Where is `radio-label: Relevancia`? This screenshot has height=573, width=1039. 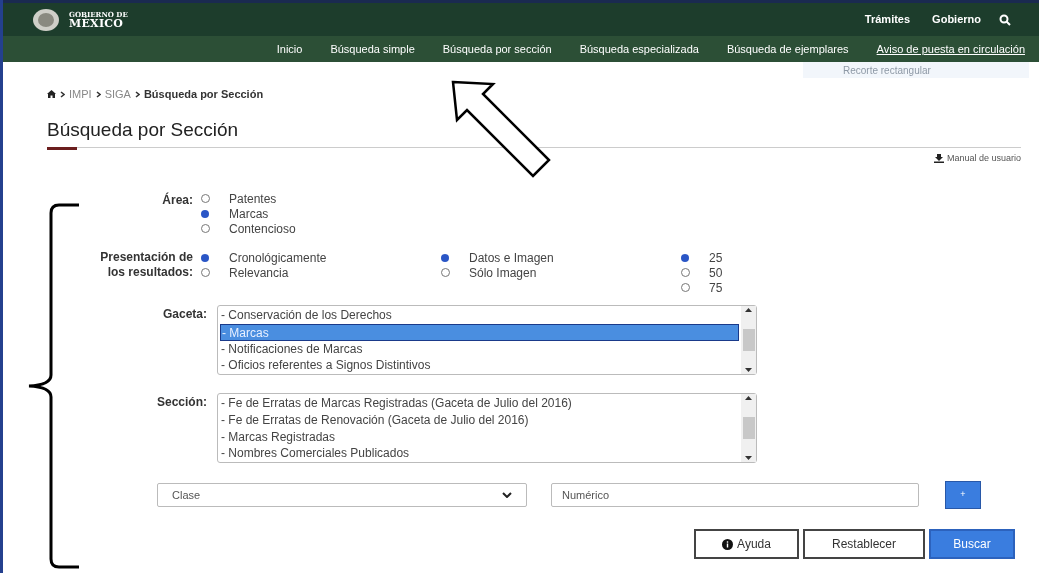 radio-label: Relevancia is located at coordinates (259, 273).